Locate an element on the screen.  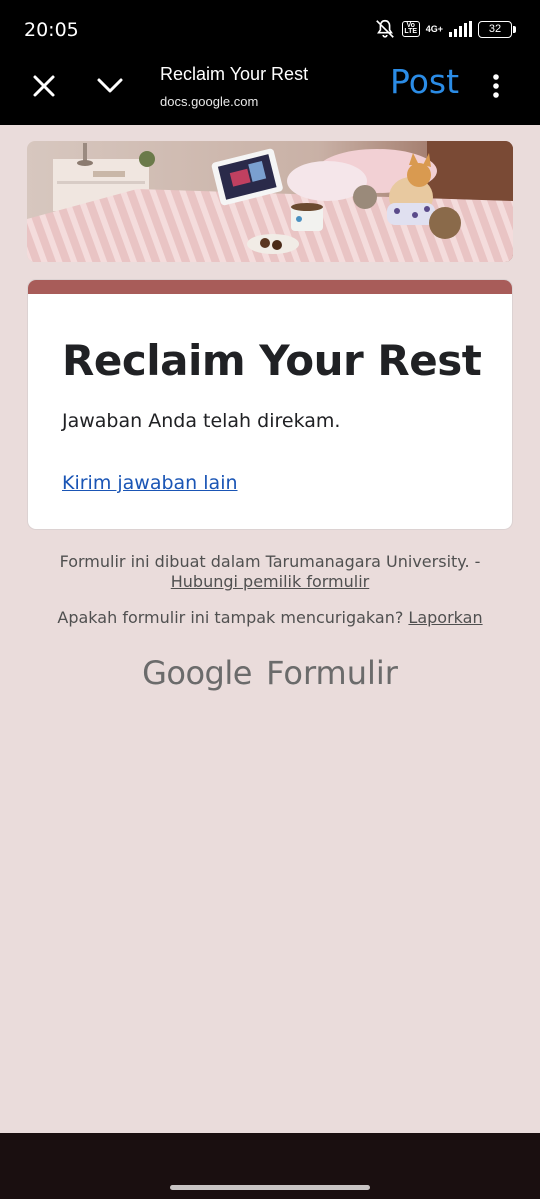
brand-google: Google is located at coordinates (197, 673).